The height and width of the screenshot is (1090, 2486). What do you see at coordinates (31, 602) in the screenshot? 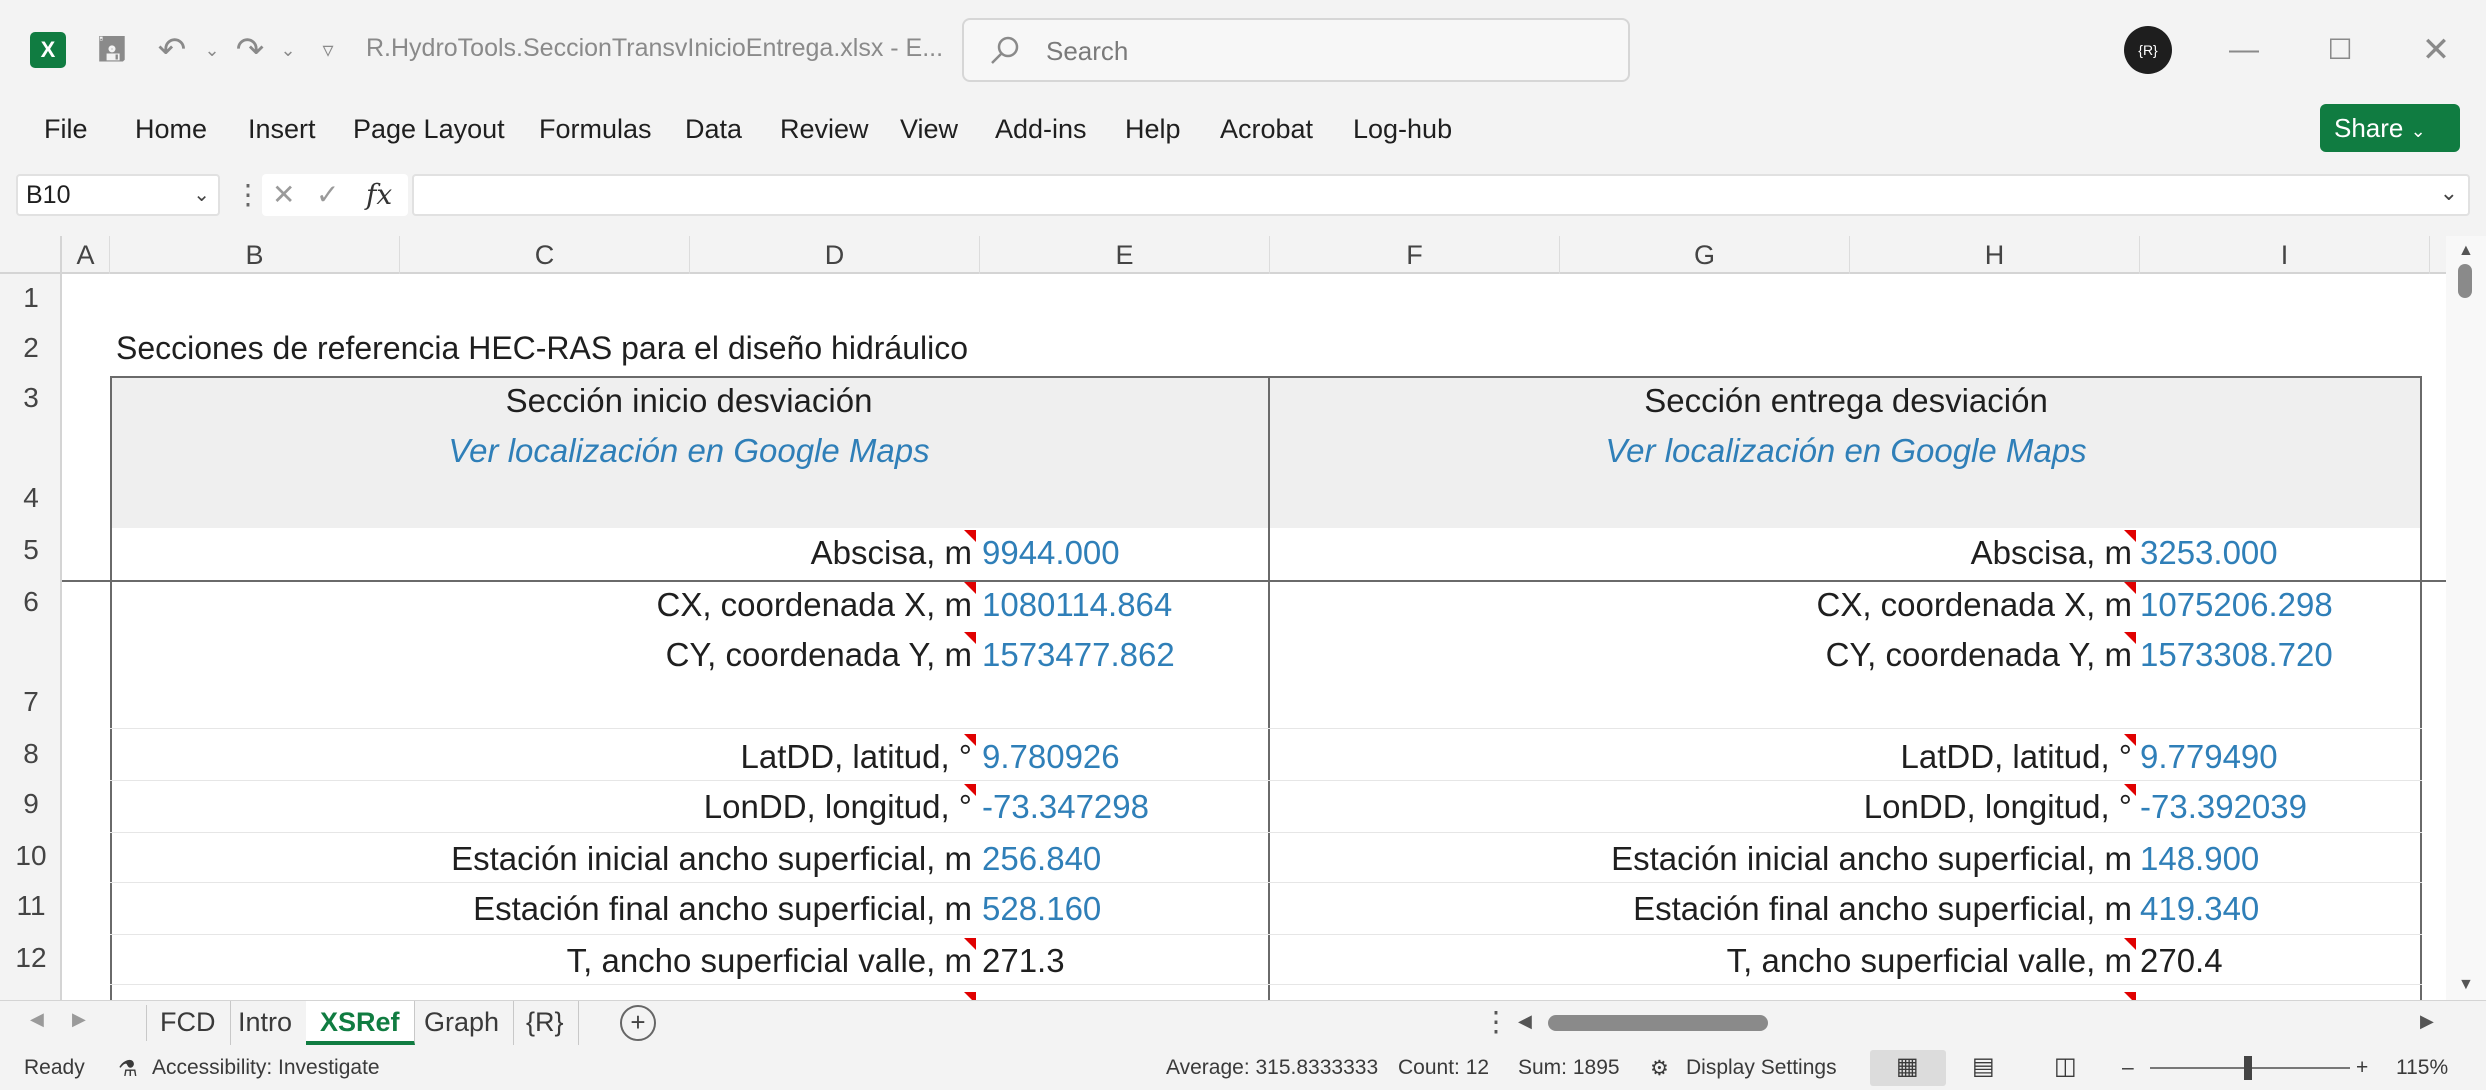
I see `row-header-6: 6` at bounding box center [31, 602].